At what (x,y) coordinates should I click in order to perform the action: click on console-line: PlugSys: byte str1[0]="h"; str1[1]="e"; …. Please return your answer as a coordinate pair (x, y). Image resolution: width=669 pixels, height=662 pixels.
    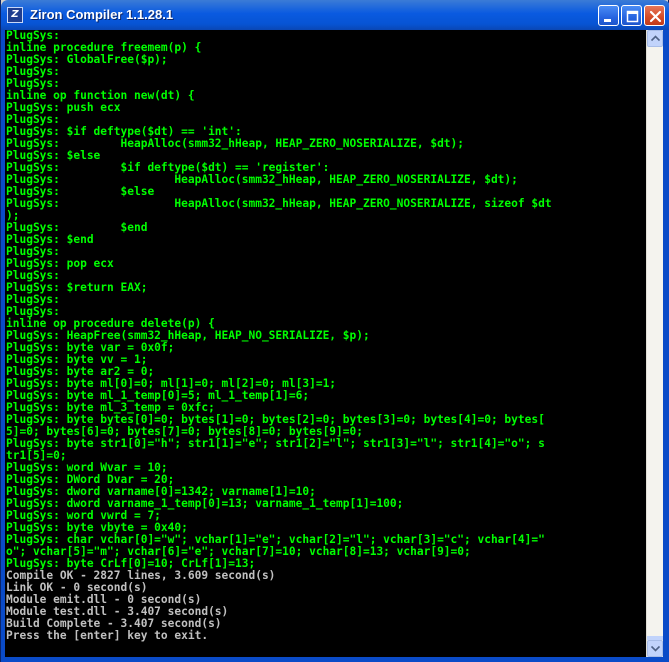
    Looking at the image, I should click on (275, 443).